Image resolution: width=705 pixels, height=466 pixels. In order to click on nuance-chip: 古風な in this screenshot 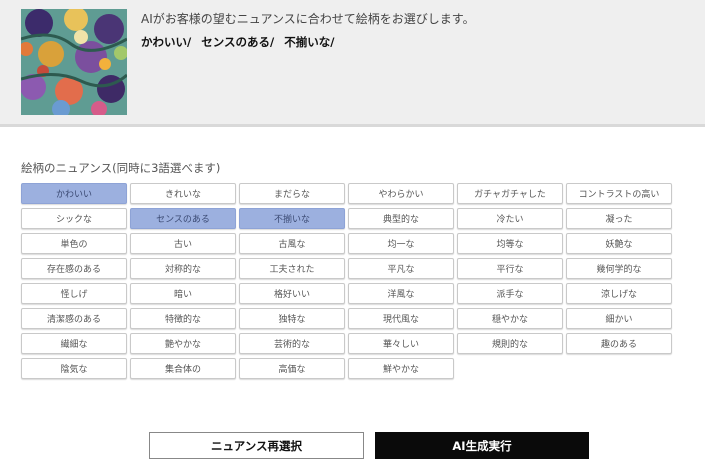, I will do `click(292, 243)`.